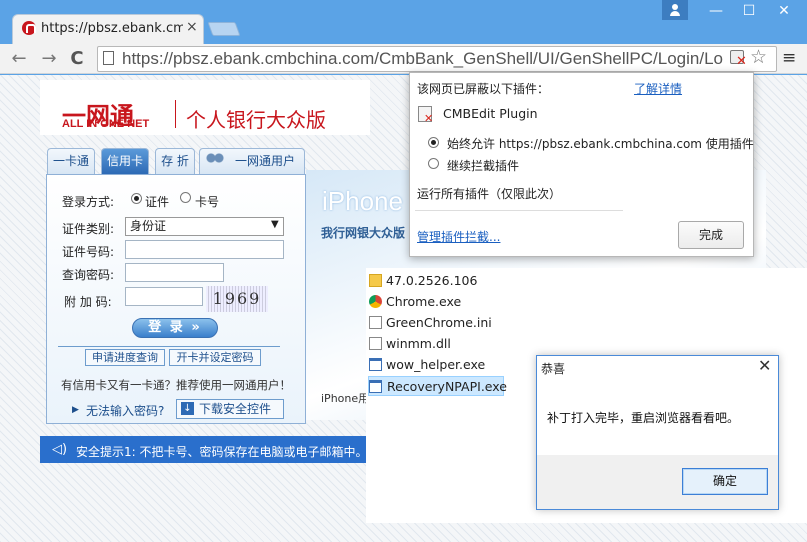 The image size is (807, 542). What do you see at coordinates (108, 58) in the screenshot?
I see `page-info-icon` at bounding box center [108, 58].